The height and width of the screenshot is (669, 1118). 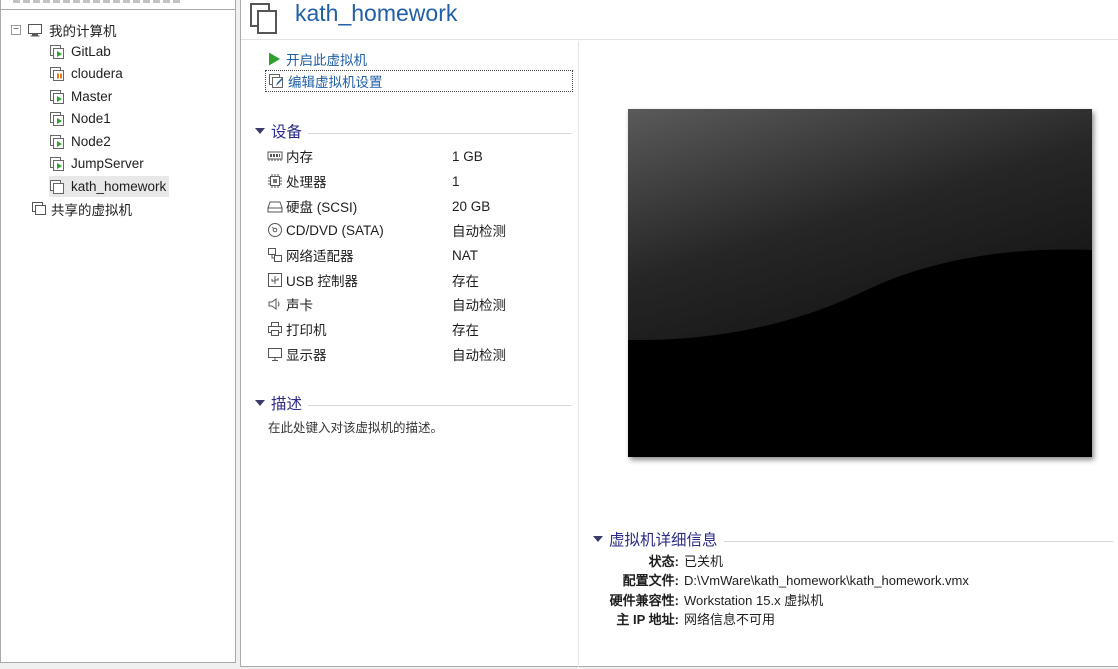 What do you see at coordinates (83, 31) in the screenshot?
I see `tree-root-label: 我的计算机` at bounding box center [83, 31].